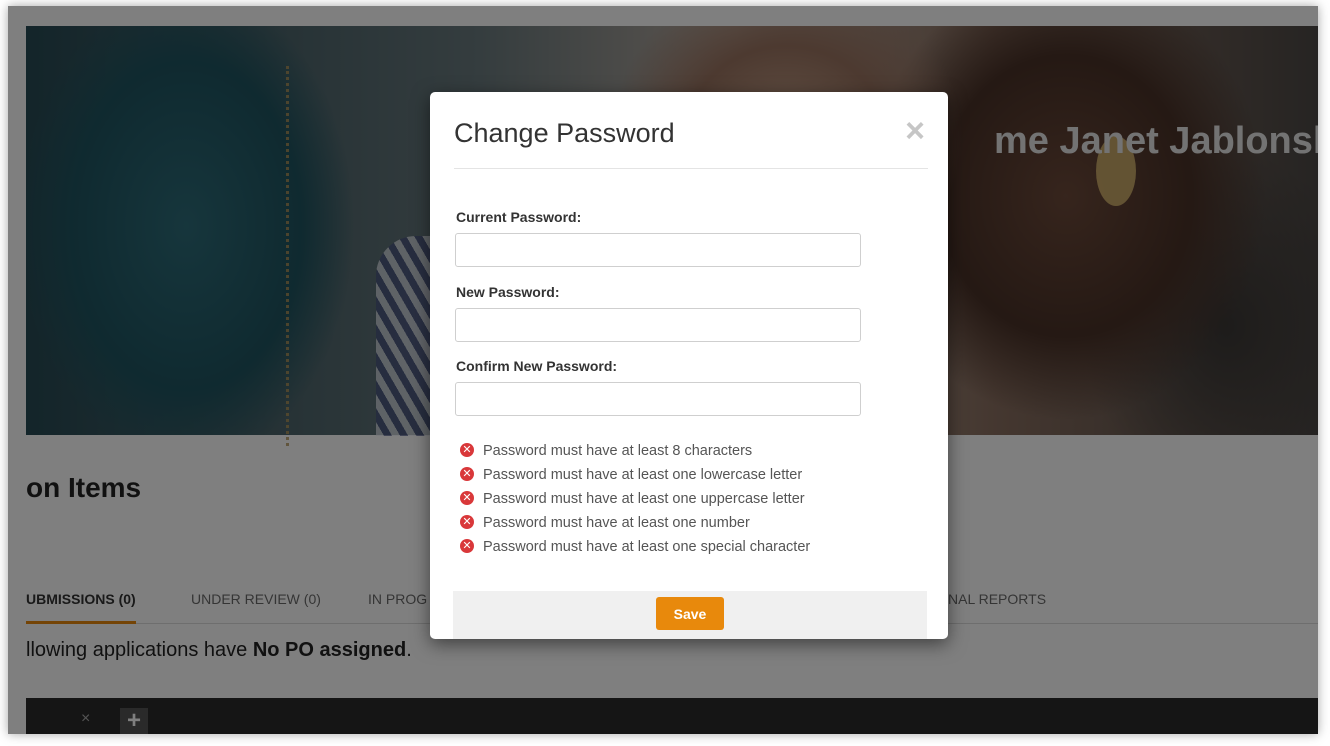  What do you see at coordinates (537, 366) in the screenshot?
I see `confirm-password-label: Confirm New Password:` at bounding box center [537, 366].